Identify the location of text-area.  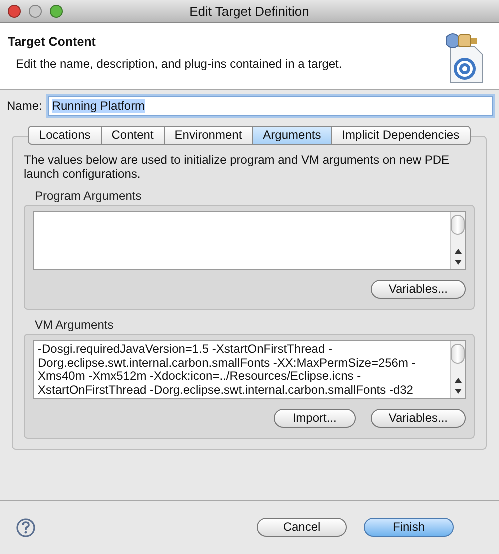
(249, 369).